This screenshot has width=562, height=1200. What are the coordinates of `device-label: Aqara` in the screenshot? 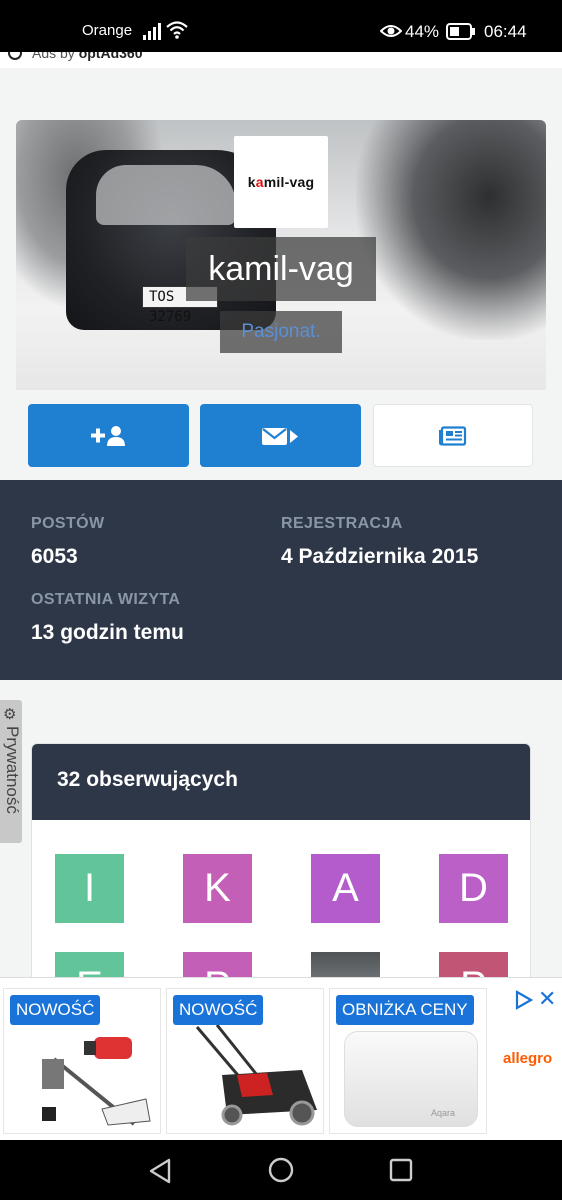 It's located at (443, 1113).